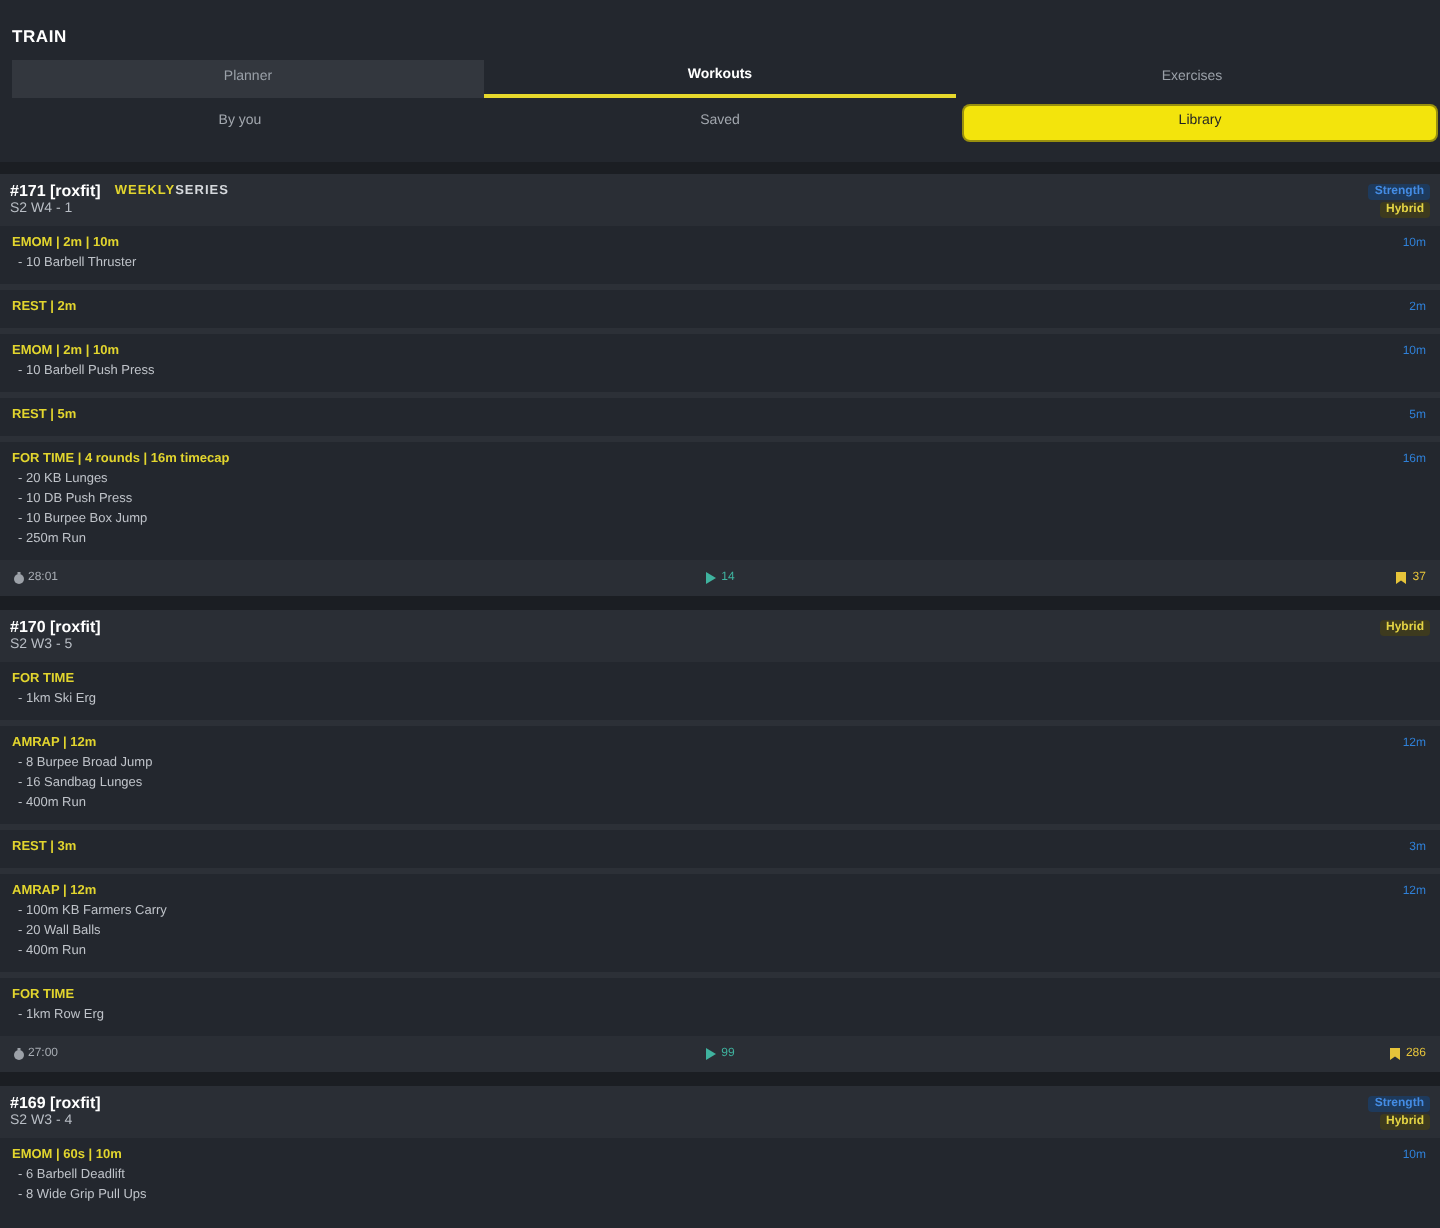 The height and width of the screenshot is (1228, 1440). I want to click on workout-title: #169 [roxfit], so click(55, 1104).